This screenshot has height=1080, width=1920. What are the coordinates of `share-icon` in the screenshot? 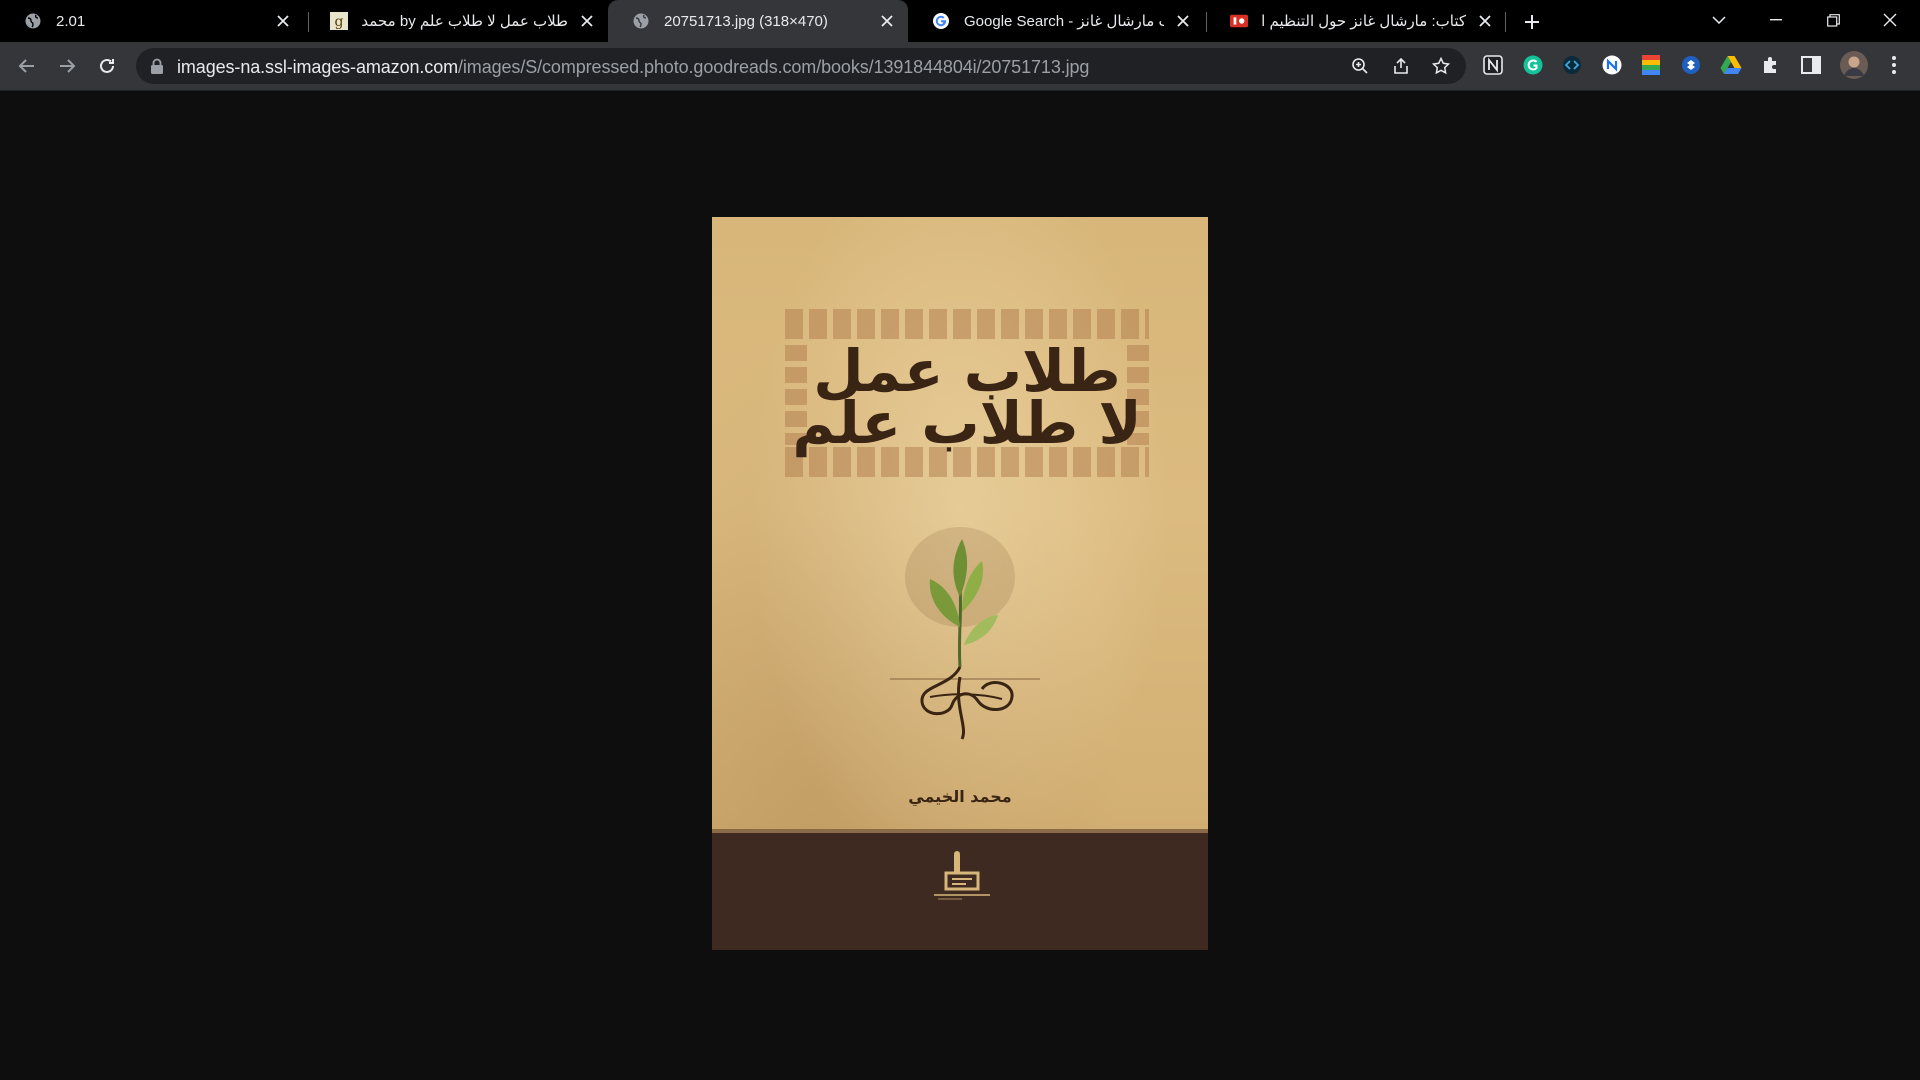 It's located at (1401, 66).